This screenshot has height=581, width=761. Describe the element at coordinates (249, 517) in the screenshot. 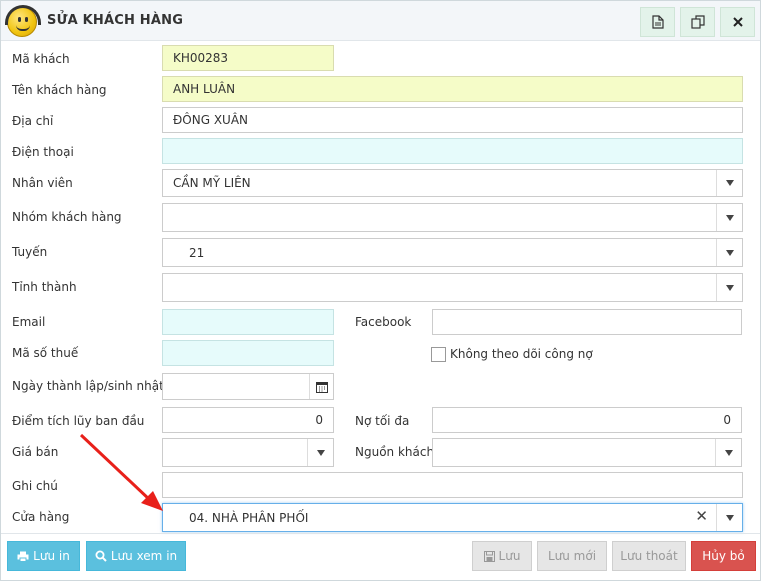

I see `cua-hang-value: 04. NHÀ PHÂN PHỐI` at that location.